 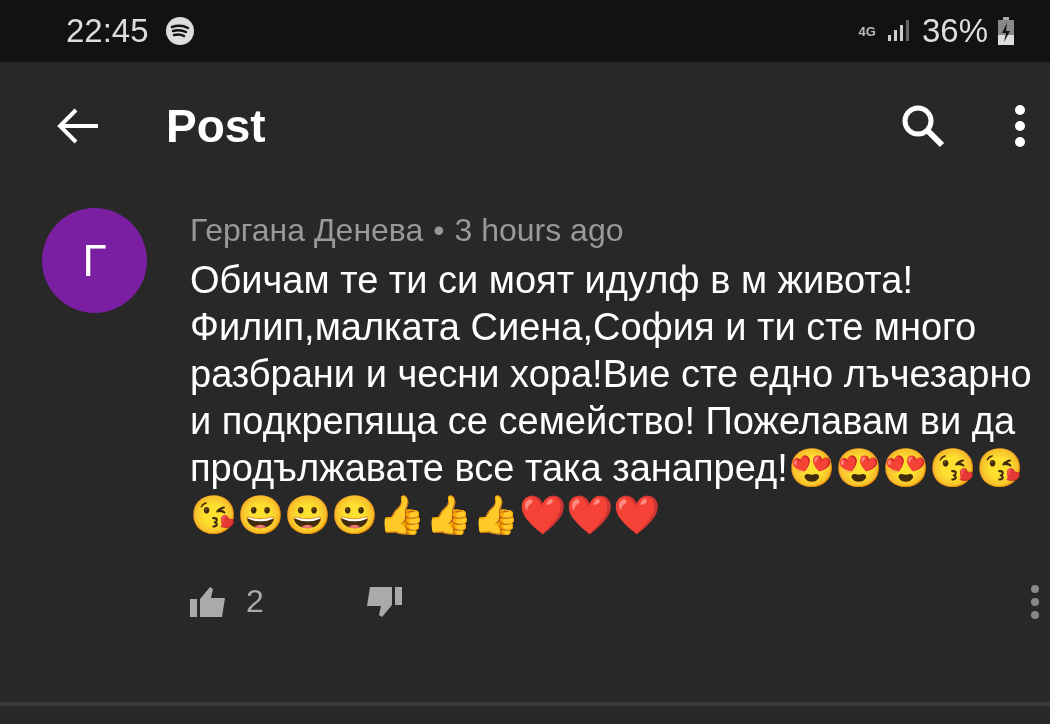 I want to click on clock: 22:45, so click(x=107, y=31).